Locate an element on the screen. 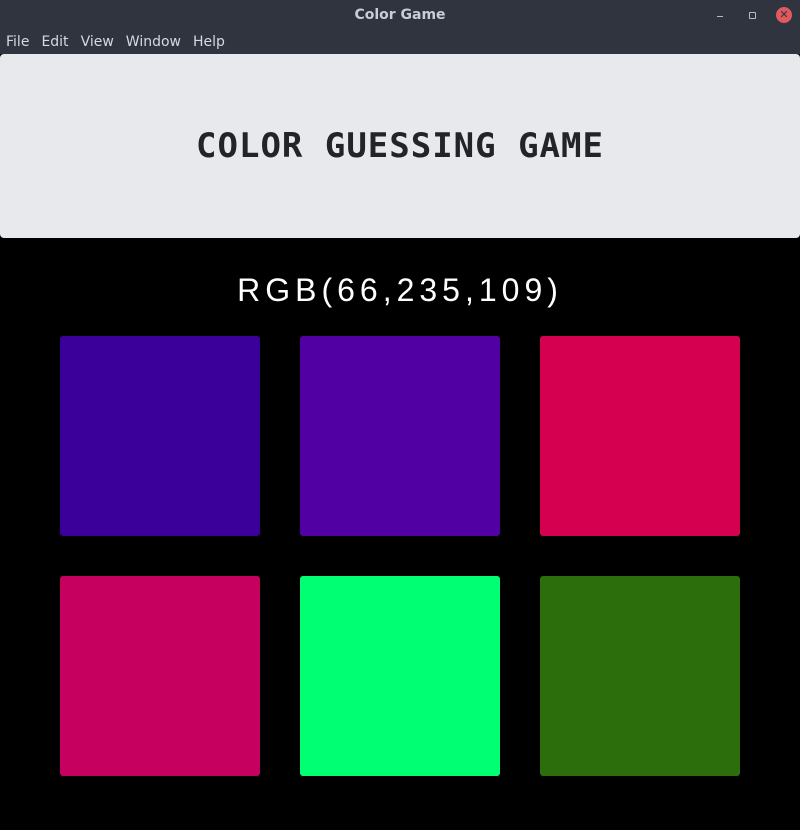 The height and width of the screenshot is (830, 800). menu-edit: Edit is located at coordinates (54, 42).